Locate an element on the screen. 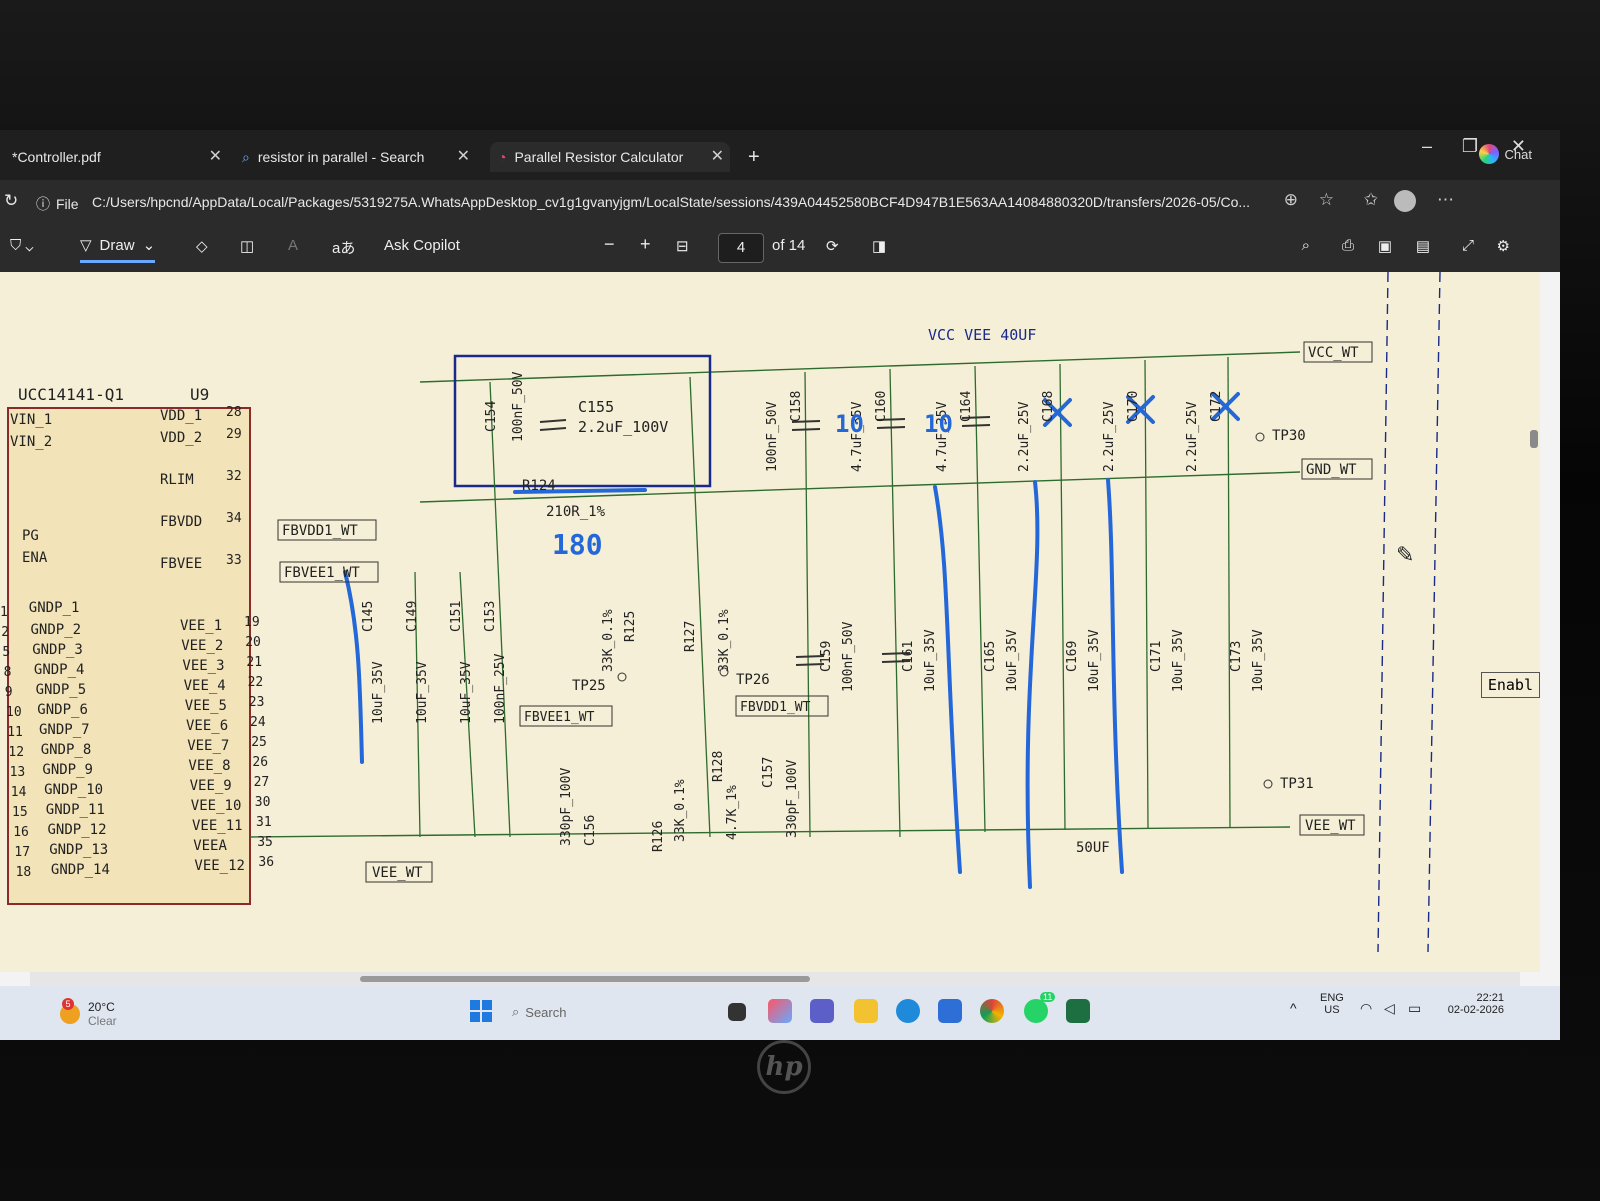 The height and width of the screenshot is (1201, 1600). vertical-scrollbar is located at coordinates (1534, 439).